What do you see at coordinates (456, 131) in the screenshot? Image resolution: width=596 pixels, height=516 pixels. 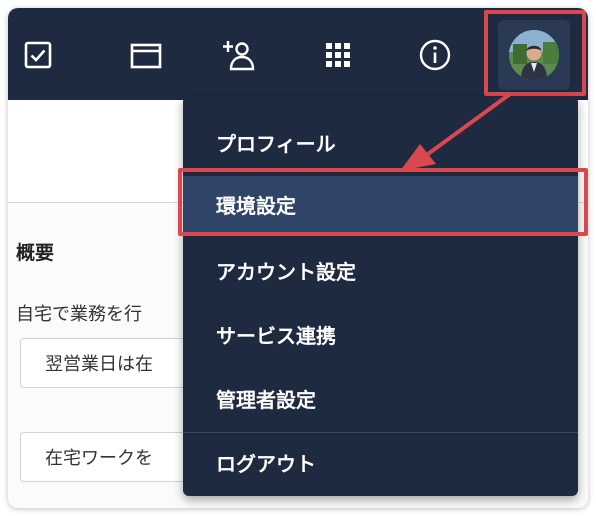 I see `pointer-arrow` at bounding box center [456, 131].